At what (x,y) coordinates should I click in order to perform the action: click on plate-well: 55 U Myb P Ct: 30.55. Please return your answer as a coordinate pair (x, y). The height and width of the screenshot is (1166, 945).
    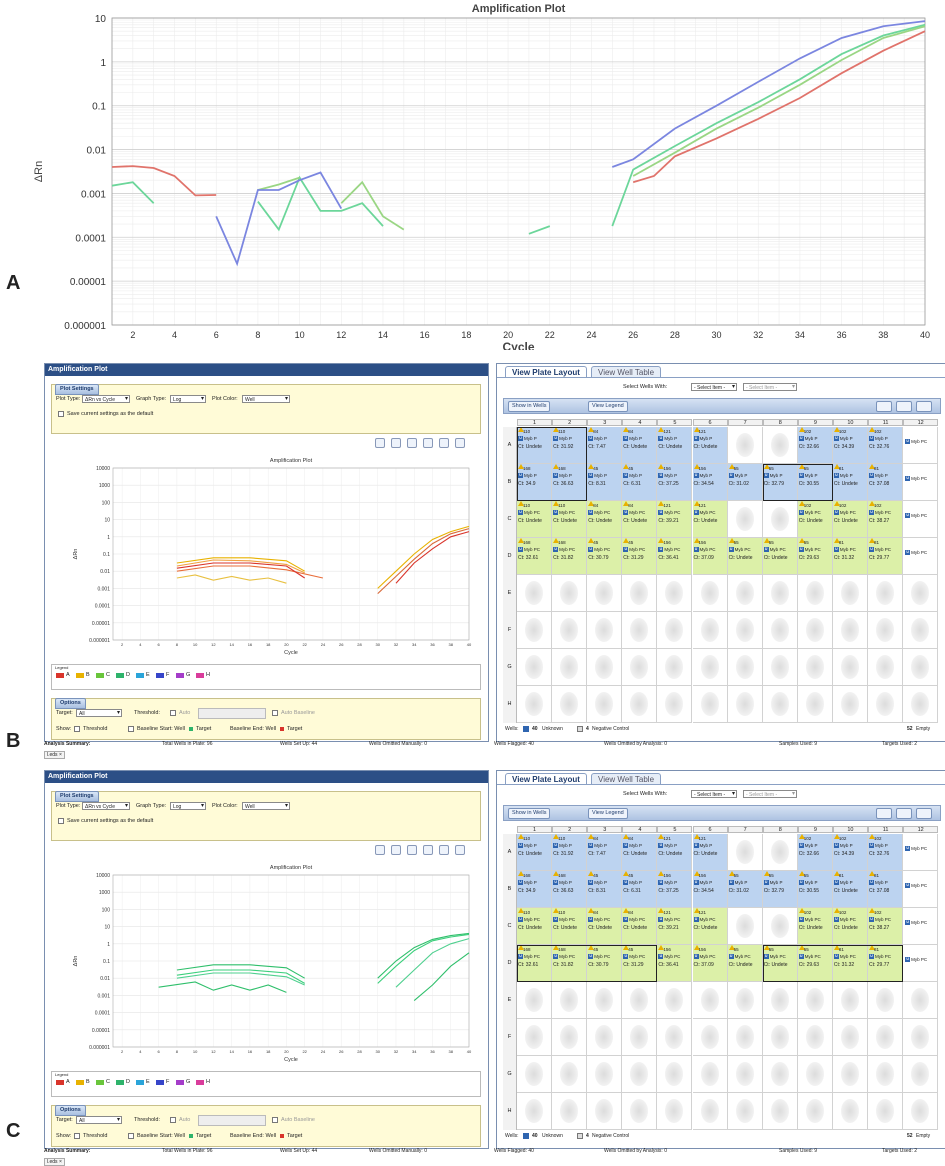
    Looking at the image, I should click on (815, 889).